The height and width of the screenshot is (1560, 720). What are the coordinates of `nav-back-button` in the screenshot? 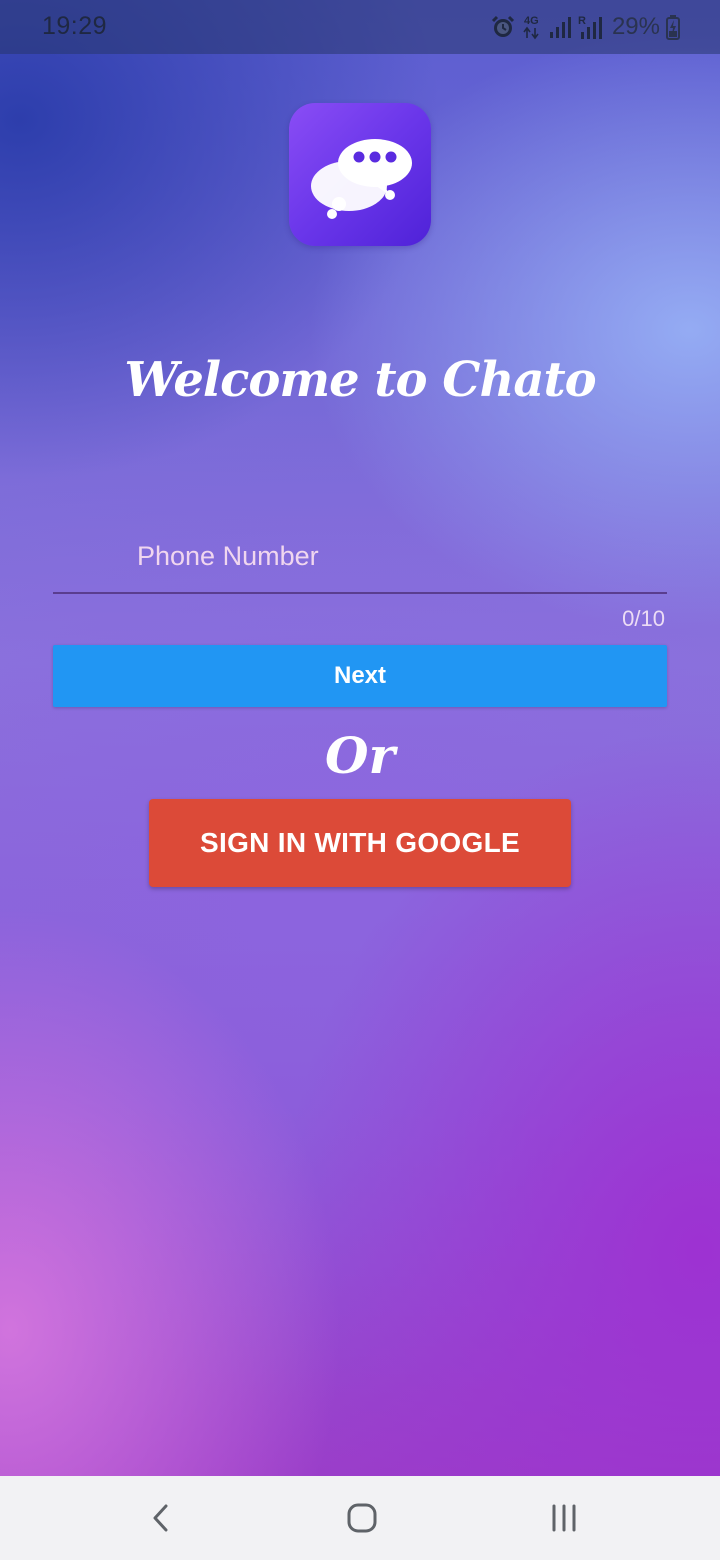 It's located at (161, 1518).